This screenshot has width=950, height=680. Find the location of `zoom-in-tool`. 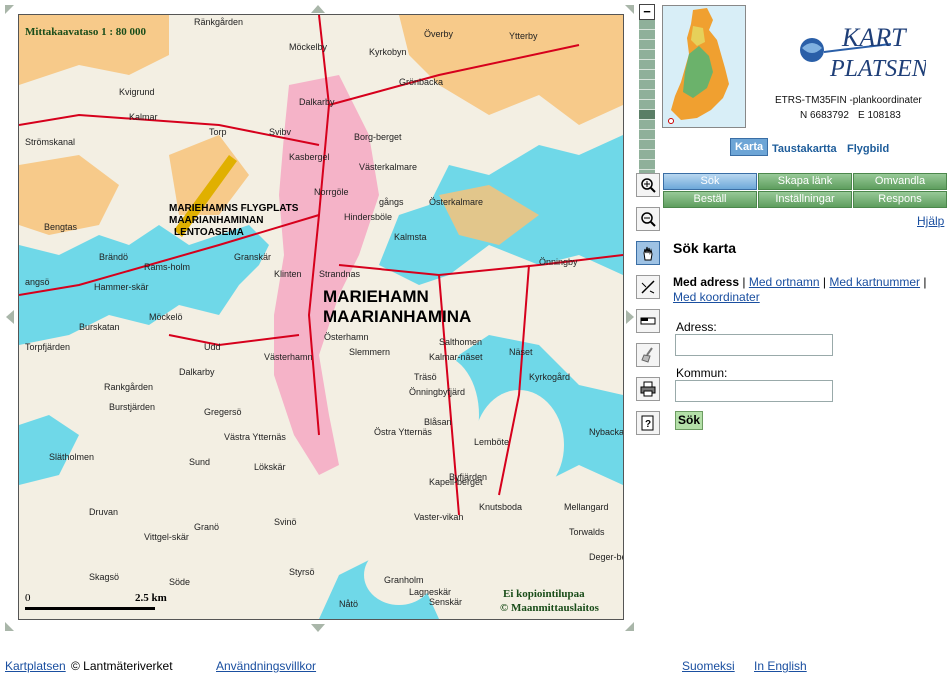

zoom-in-tool is located at coordinates (648, 185).